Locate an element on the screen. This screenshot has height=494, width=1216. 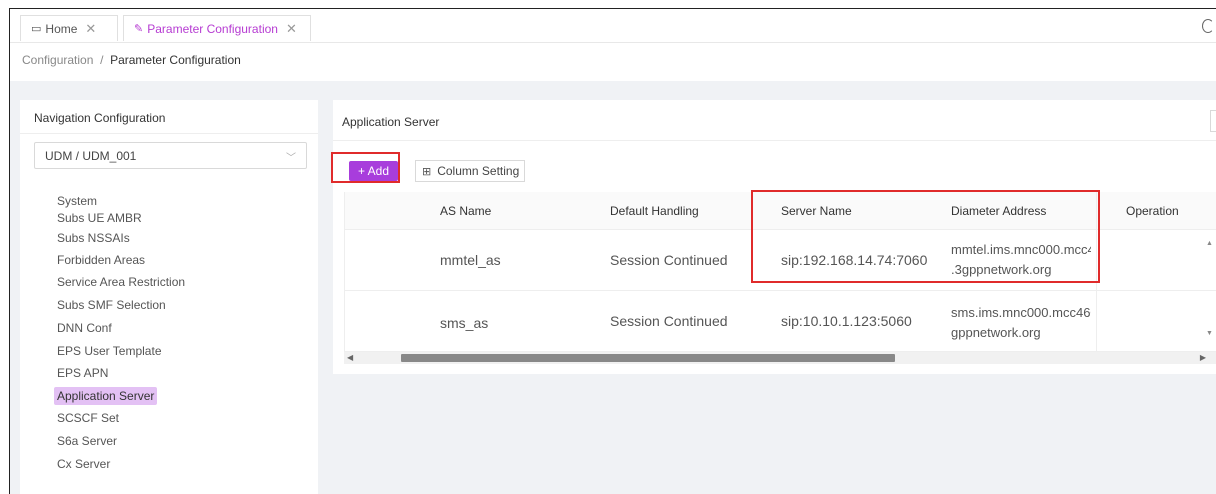
nav-item-service-area-restriction: Service Area Restriction is located at coordinates (121, 282).